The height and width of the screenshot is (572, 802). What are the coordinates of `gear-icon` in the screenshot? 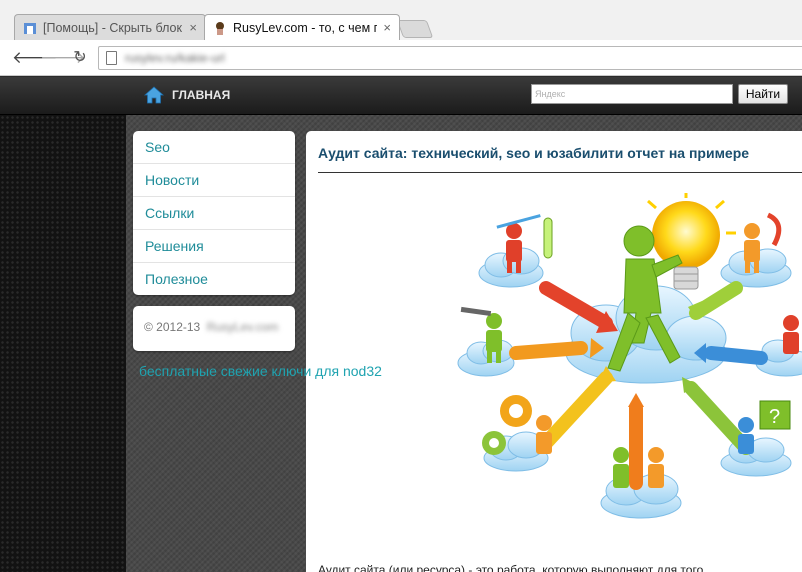 It's located at (516, 411).